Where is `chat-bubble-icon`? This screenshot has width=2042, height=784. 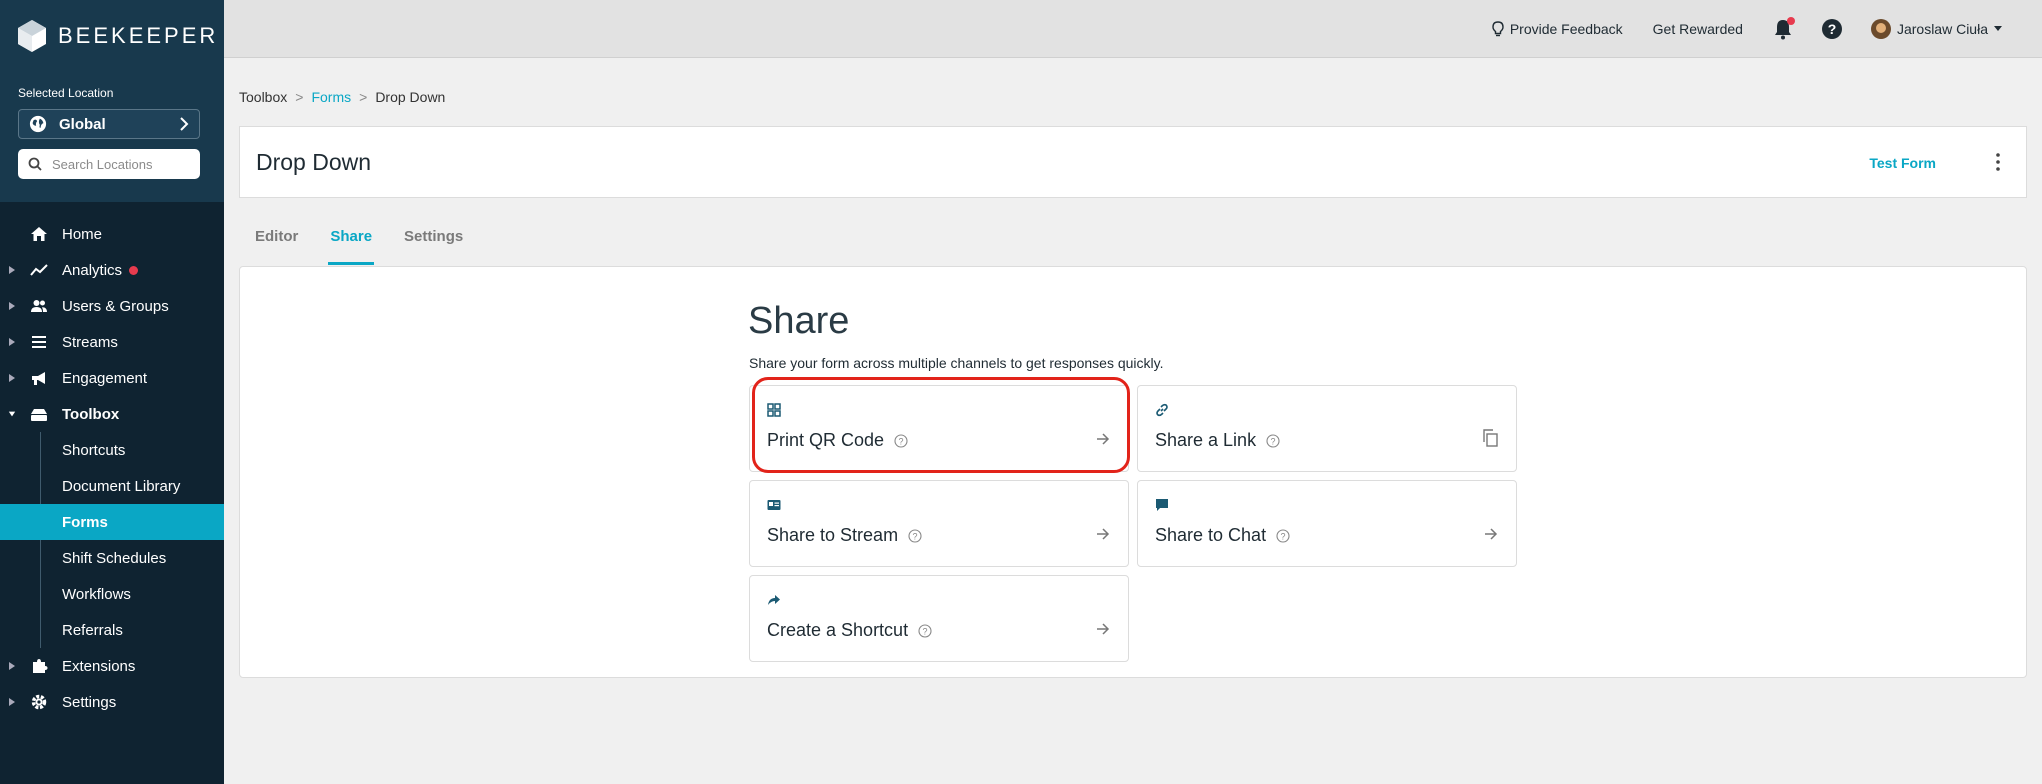 chat-bubble-icon is located at coordinates (1162, 505).